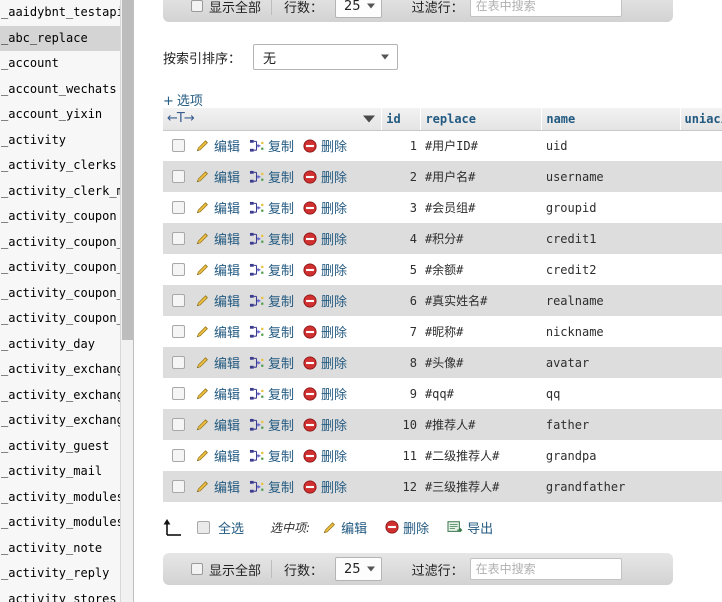 The image size is (722, 602). I want to click on column-nav-arrows-icon: ←T→, so click(181, 118).